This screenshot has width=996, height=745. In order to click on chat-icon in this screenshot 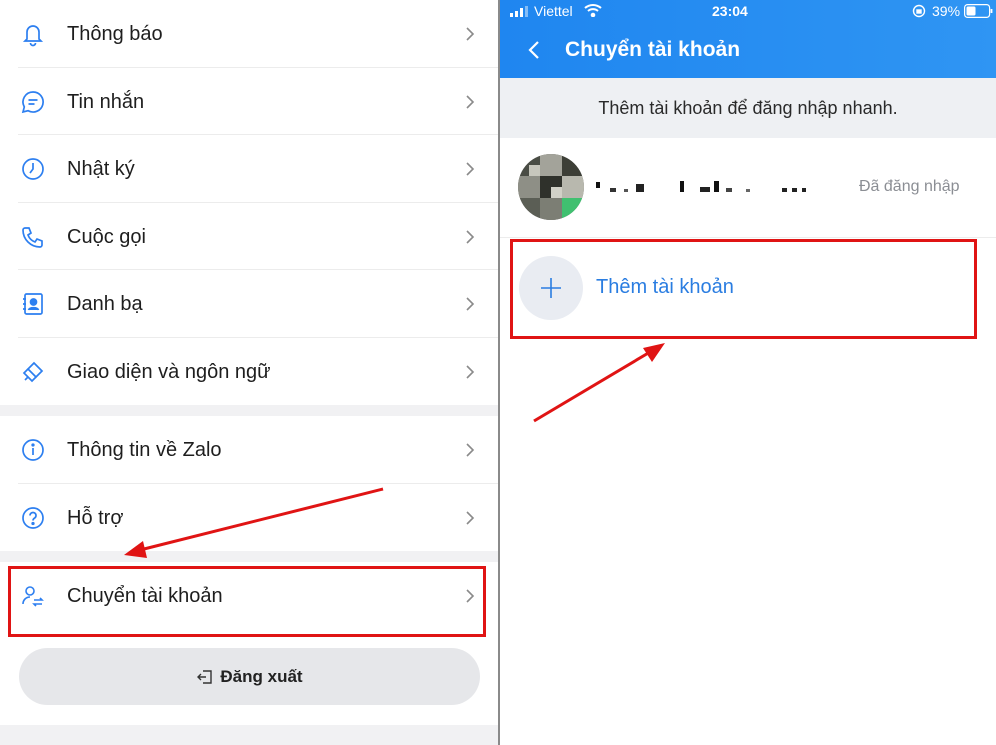, I will do `click(33, 102)`.